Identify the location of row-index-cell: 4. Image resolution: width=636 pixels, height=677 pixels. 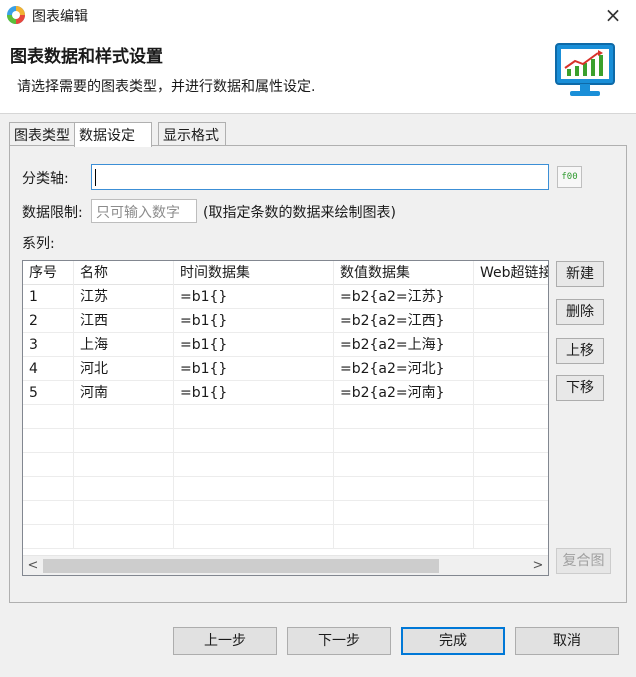
(48, 369).